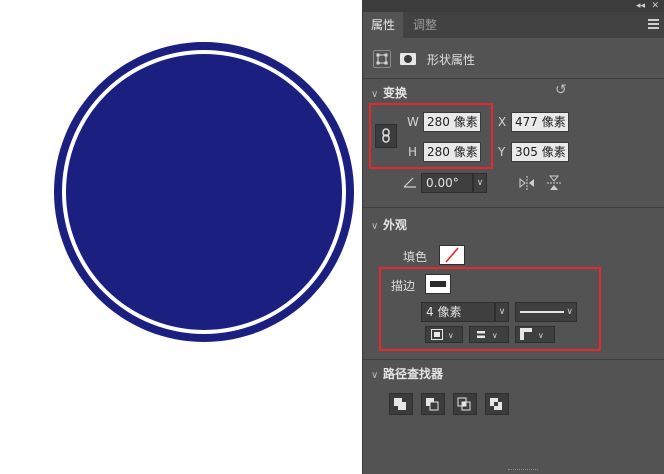 This screenshot has height=474, width=664. What do you see at coordinates (389, 92) in the screenshot?
I see `transform-section-title: ∨ 变换` at bounding box center [389, 92].